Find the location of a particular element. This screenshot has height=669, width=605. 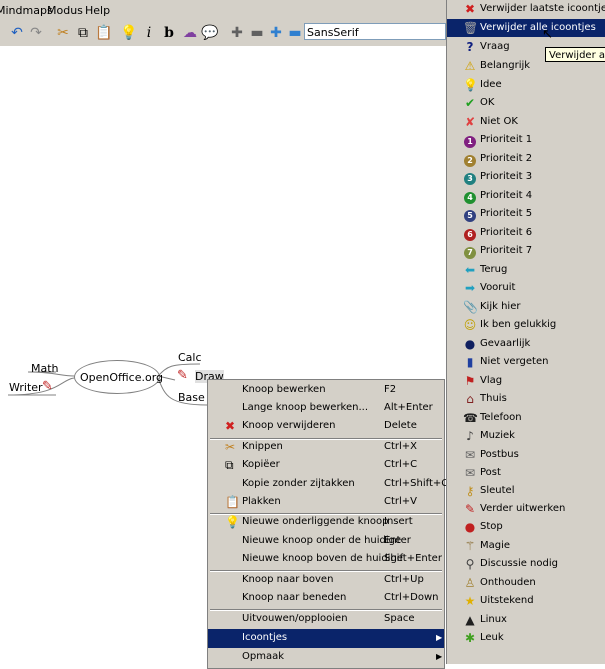

icon-item-priority-7: 7 Prioriteit 7 is located at coordinates (526, 251).